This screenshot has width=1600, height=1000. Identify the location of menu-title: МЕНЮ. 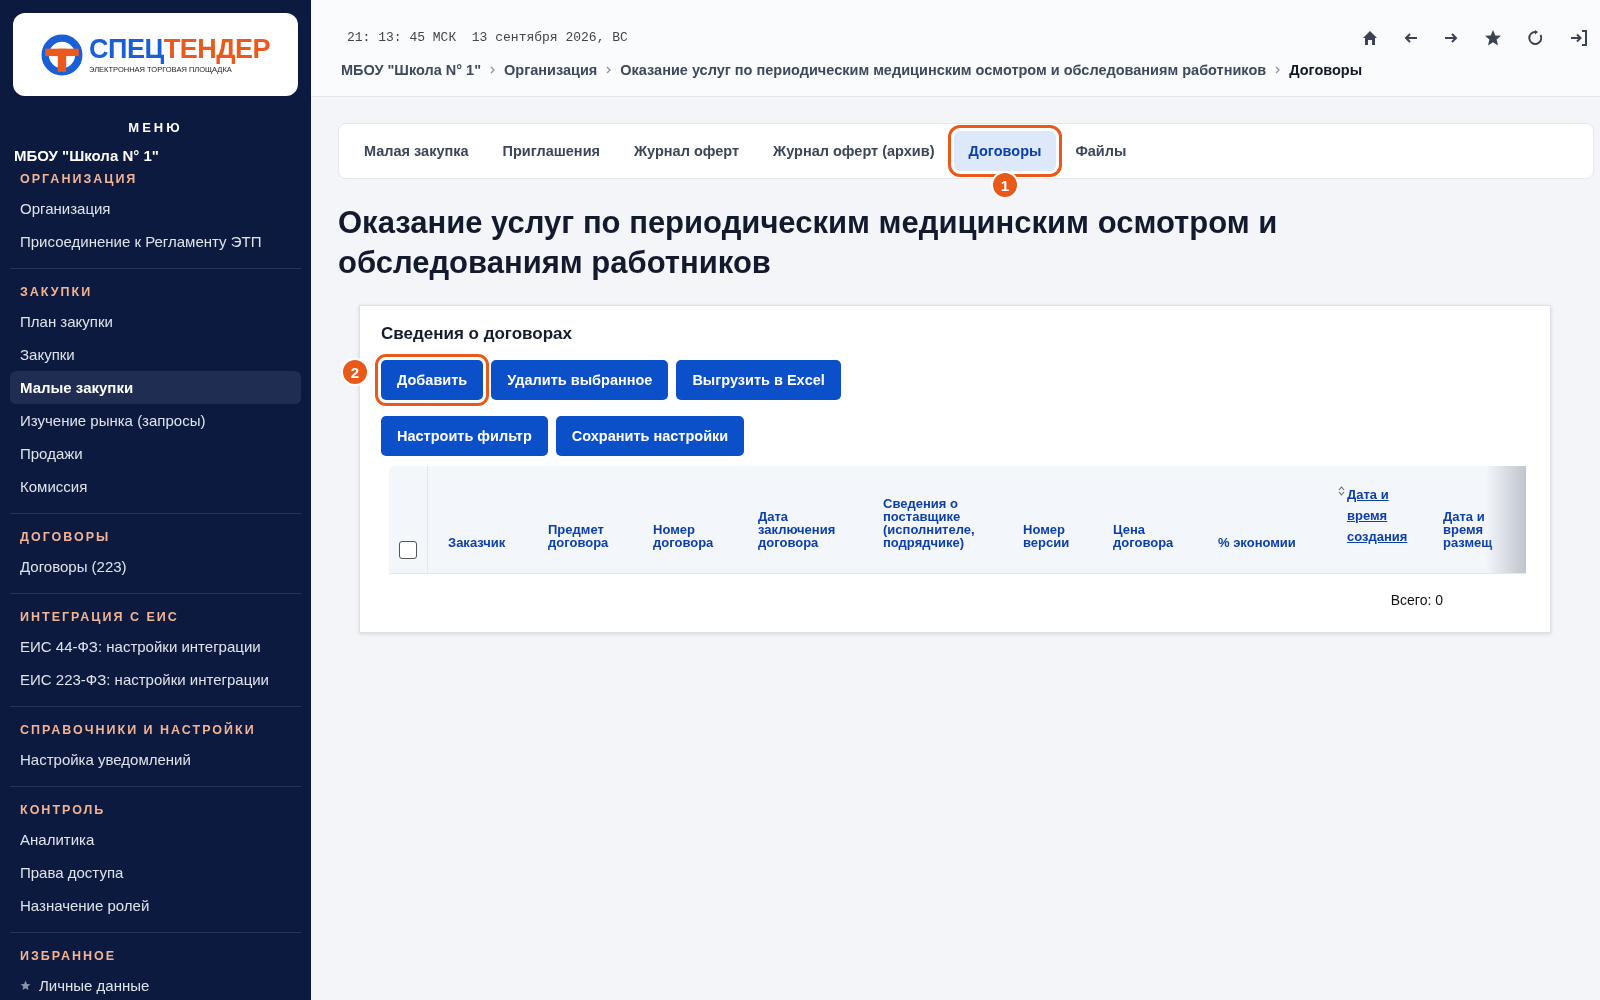
(155, 127).